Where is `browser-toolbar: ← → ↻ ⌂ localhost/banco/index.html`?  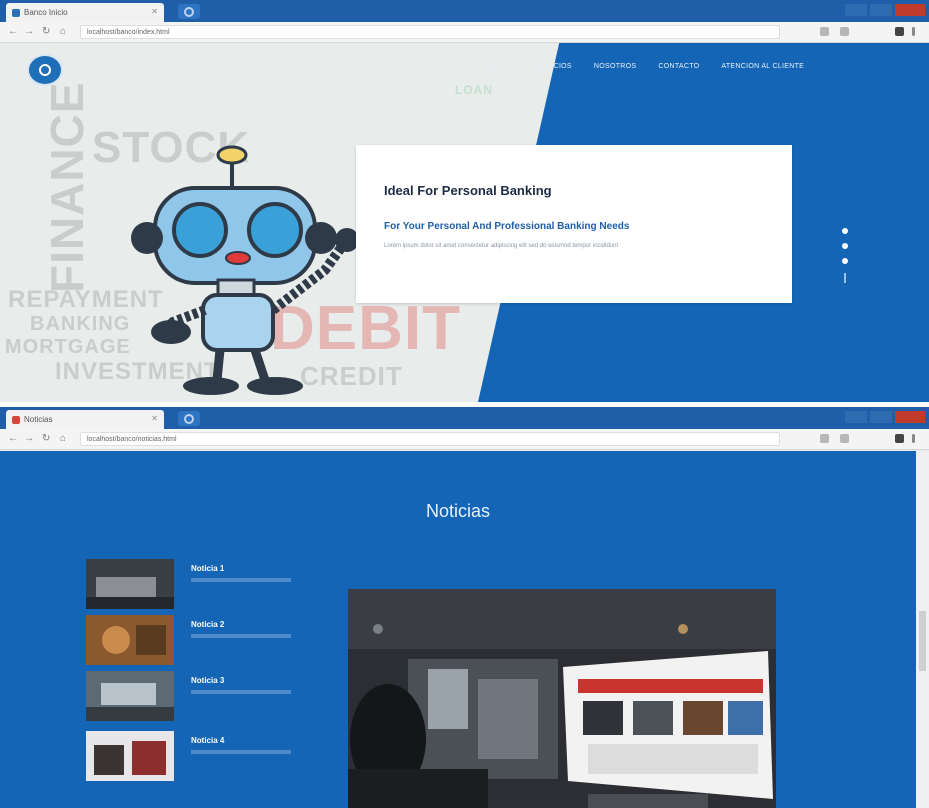 browser-toolbar: ← → ↻ ⌂ localhost/banco/index.html is located at coordinates (464, 32).